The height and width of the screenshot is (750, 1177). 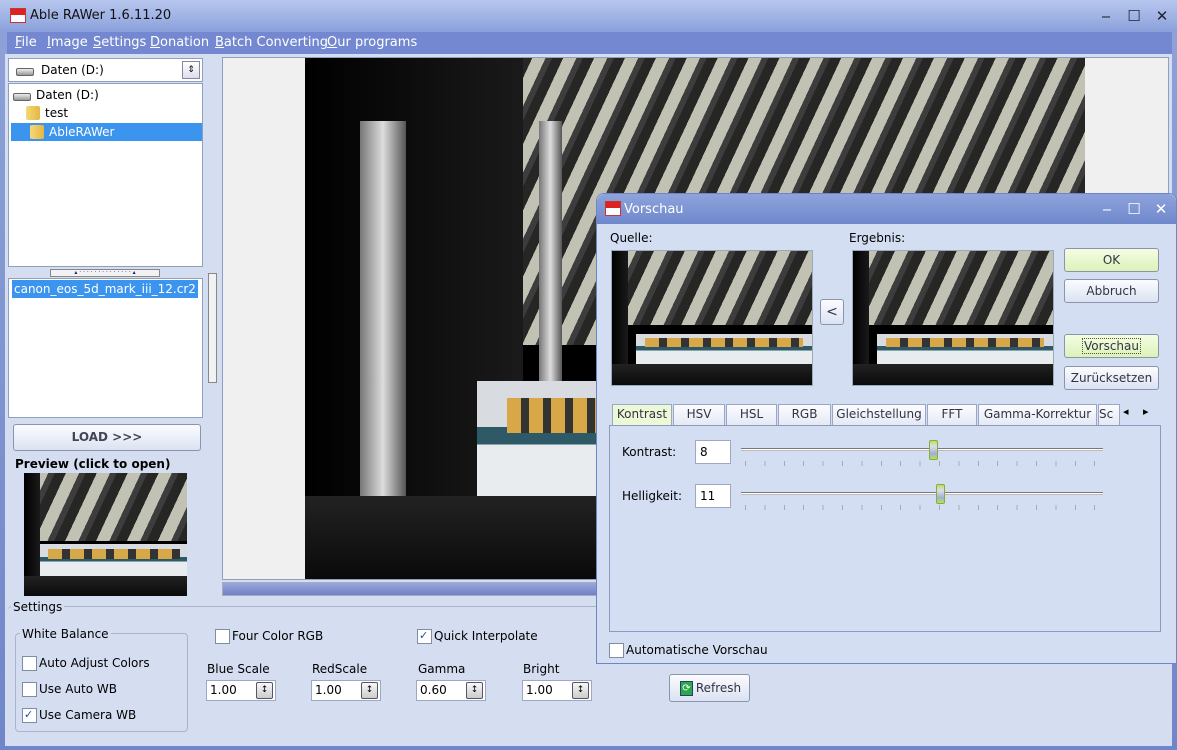 What do you see at coordinates (105, 175) in the screenshot?
I see `folder-tree: Daten (D:) test AbleRAWer` at bounding box center [105, 175].